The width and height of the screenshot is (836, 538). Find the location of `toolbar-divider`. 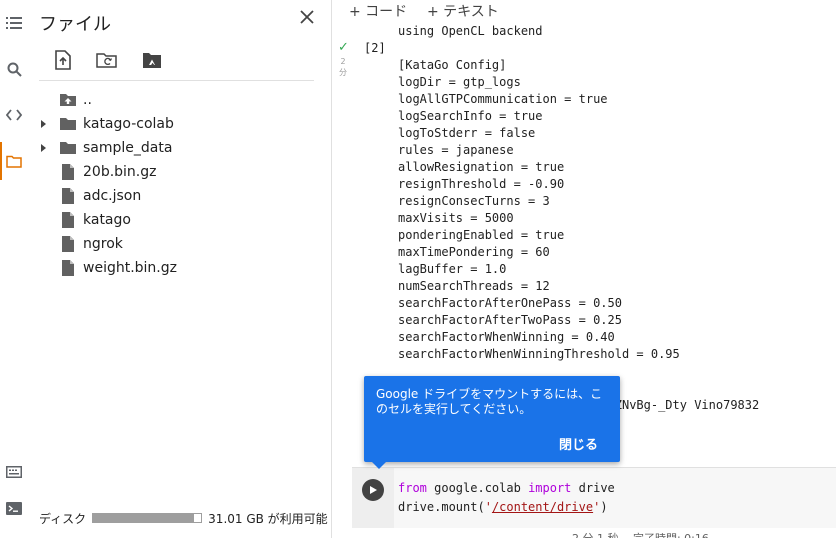

toolbar-divider is located at coordinates (176, 80).